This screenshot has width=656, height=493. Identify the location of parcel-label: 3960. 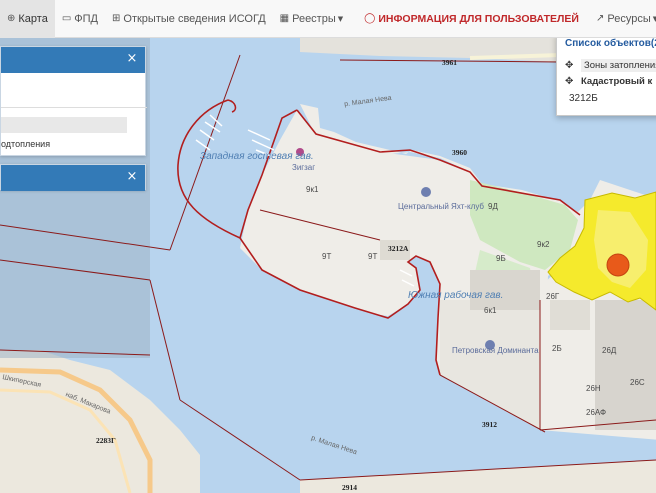
(459, 152).